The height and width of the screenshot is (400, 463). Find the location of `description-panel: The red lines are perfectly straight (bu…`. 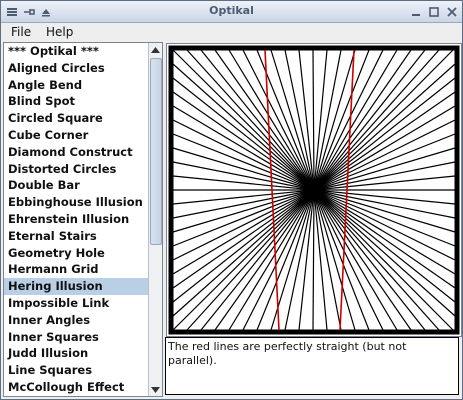

description-panel: The red lines are perfectly straight (bu… is located at coordinates (312, 366).